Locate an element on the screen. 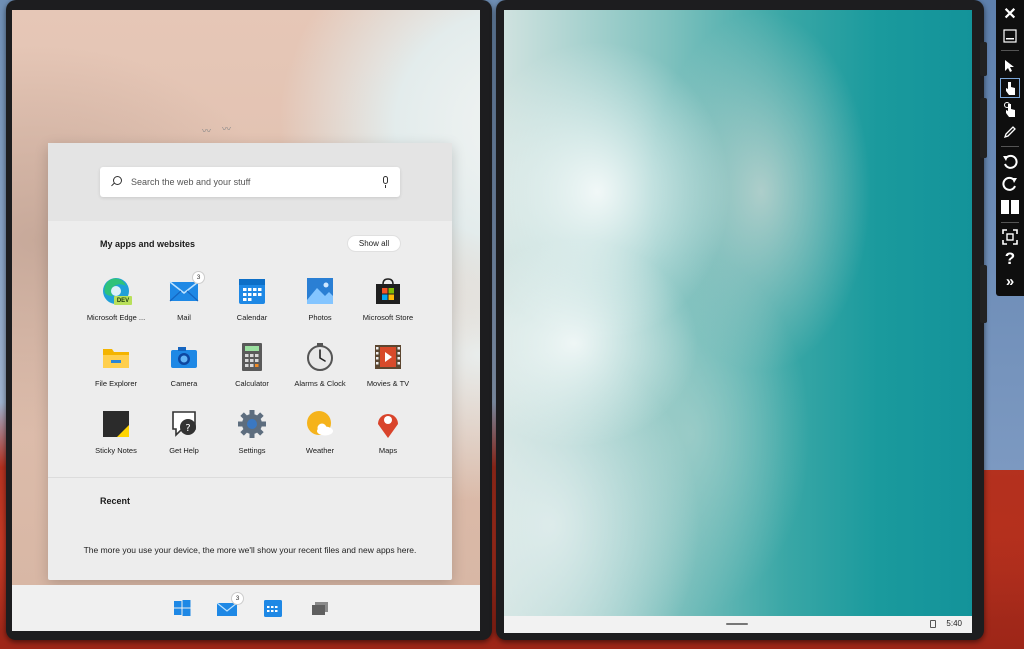 The image size is (1024, 649). app-tile-file-explorer: File Explorer is located at coordinates (116, 371).